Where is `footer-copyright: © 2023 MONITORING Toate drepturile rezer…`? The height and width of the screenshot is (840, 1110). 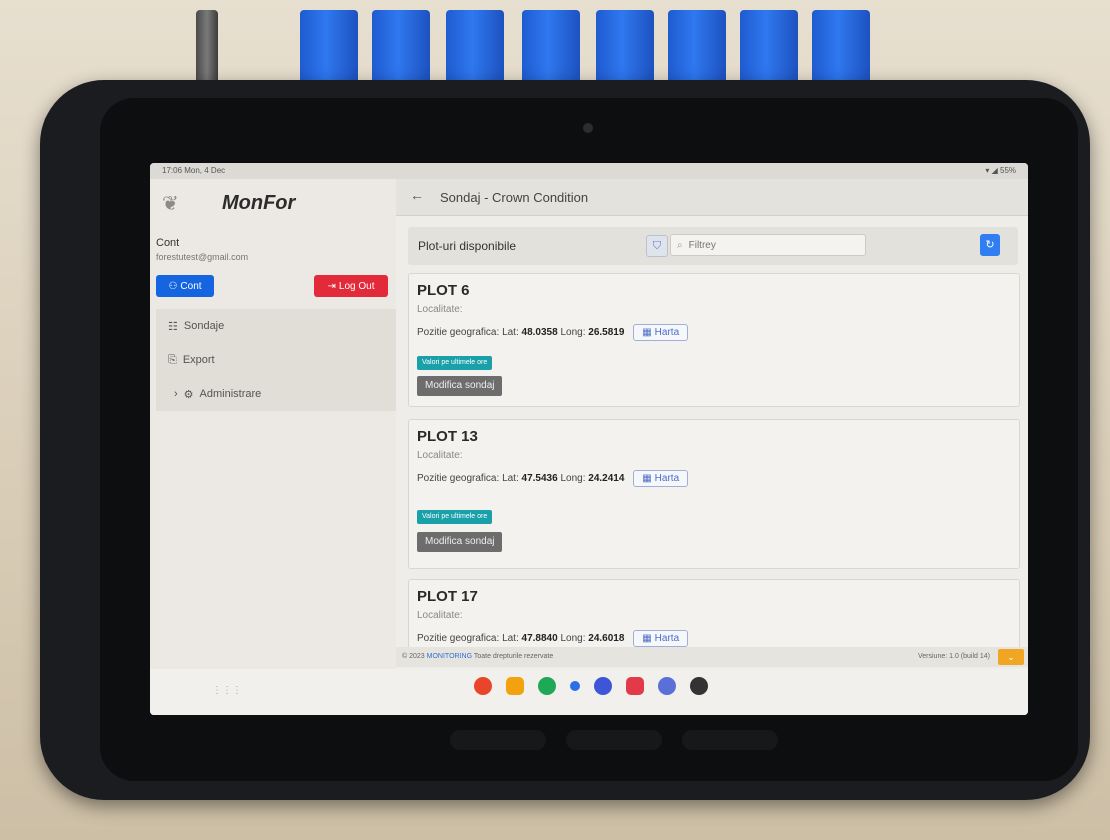 footer-copyright: © 2023 MONITORING Toate drepturile rezer… is located at coordinates (477, 656).